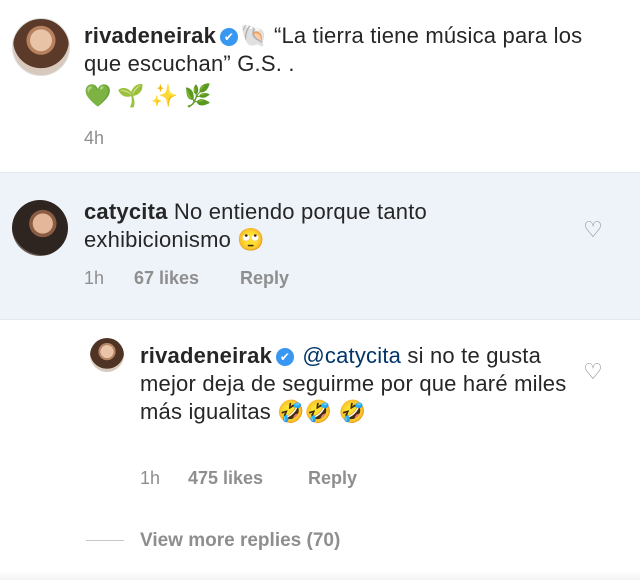  I want to click on caption-emoji-line: 💚 🌱 ✨ 🌿, so click(151, 96).